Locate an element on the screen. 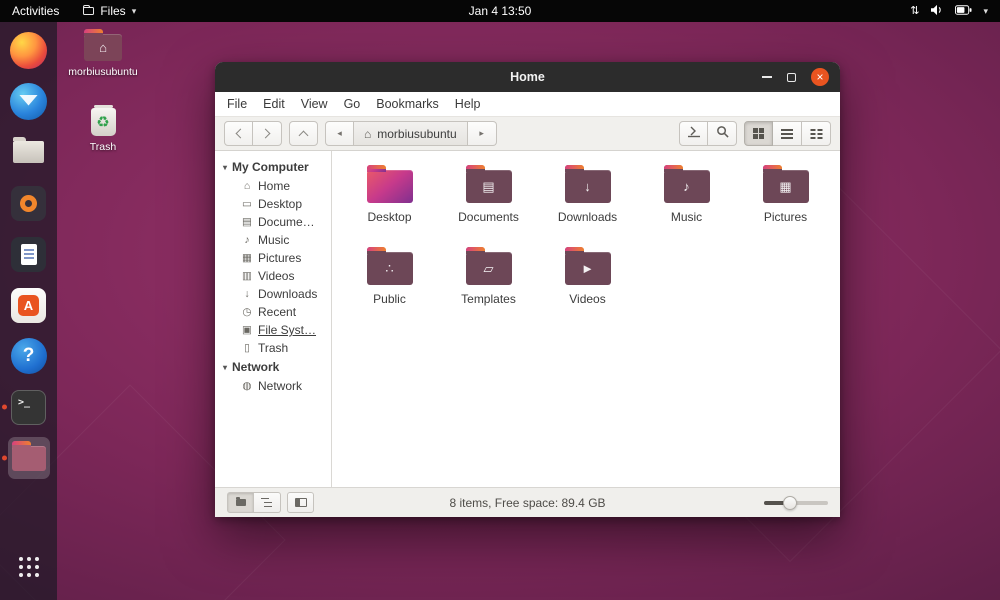  clock-icon: ◷ is located at coordinates (247, 311).